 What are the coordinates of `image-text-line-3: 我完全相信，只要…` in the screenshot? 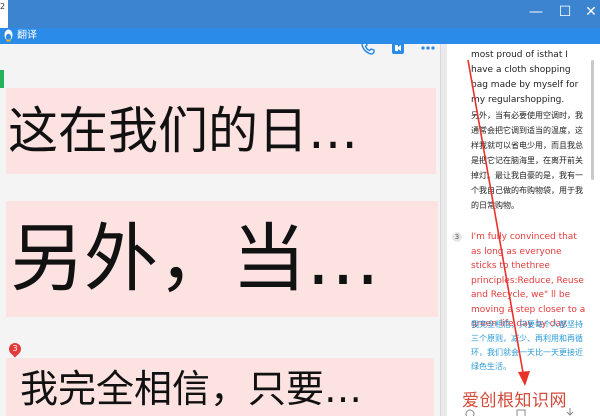 It's located at (220, 387).